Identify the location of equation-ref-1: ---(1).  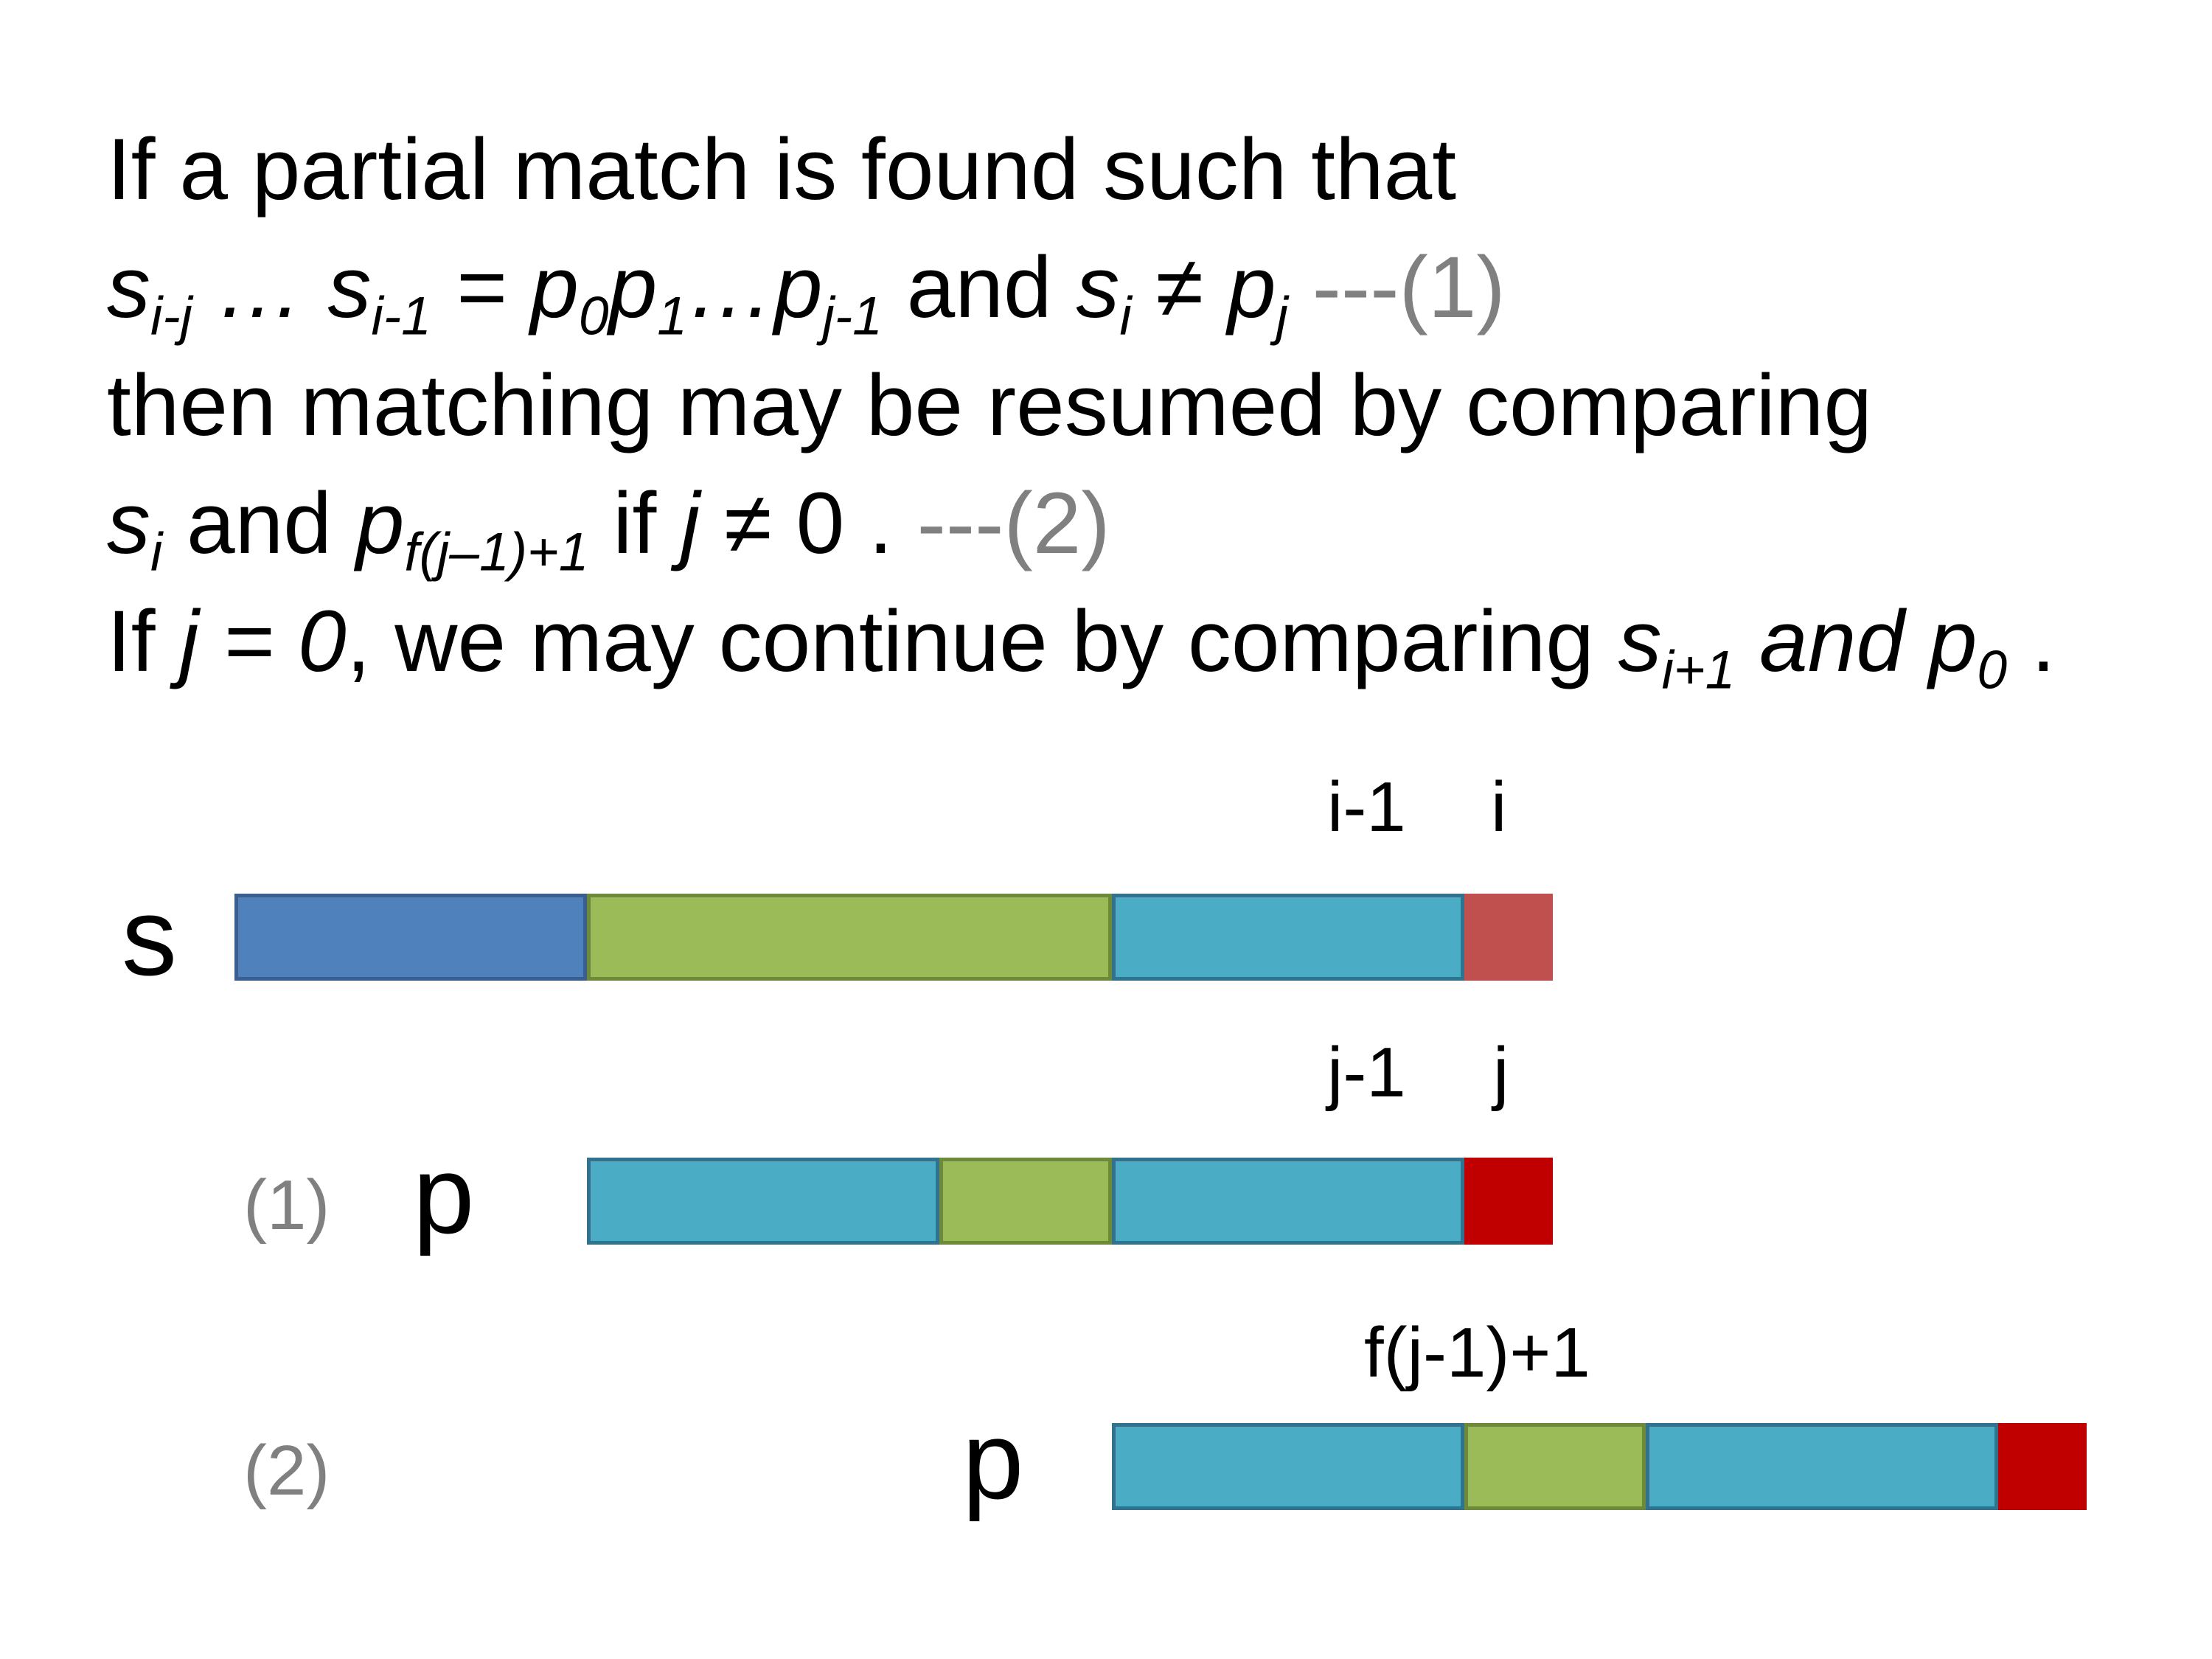
(1396, 287).